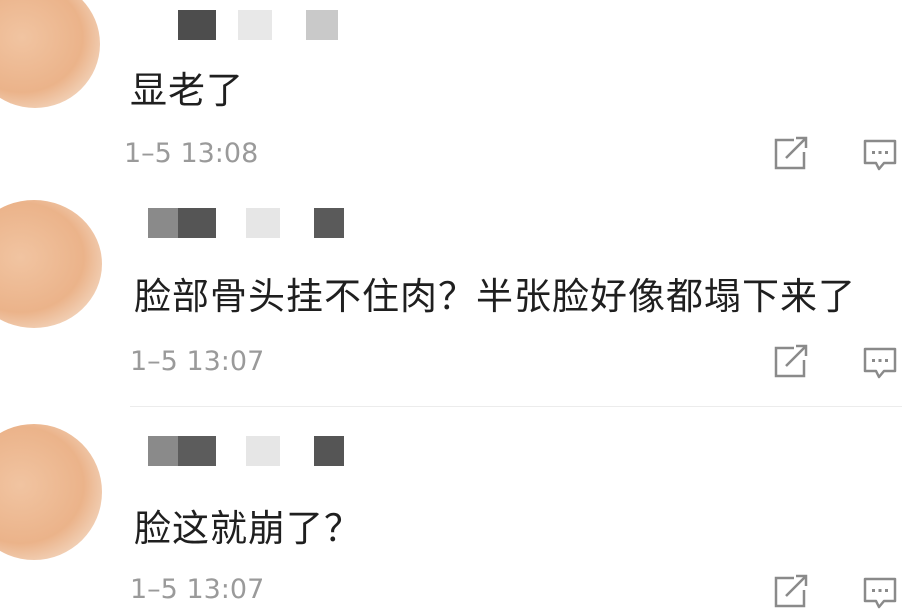  Describe the element at coordinates (187, 90) in the screenshot. I see `comment-text: 显老了` at that location.